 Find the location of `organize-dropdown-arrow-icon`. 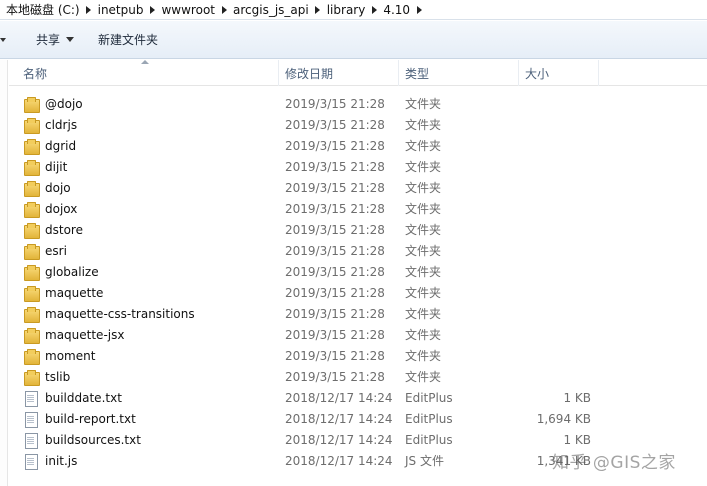

organize-dropdown-arrow-icon is located at coordinates (5, 40).